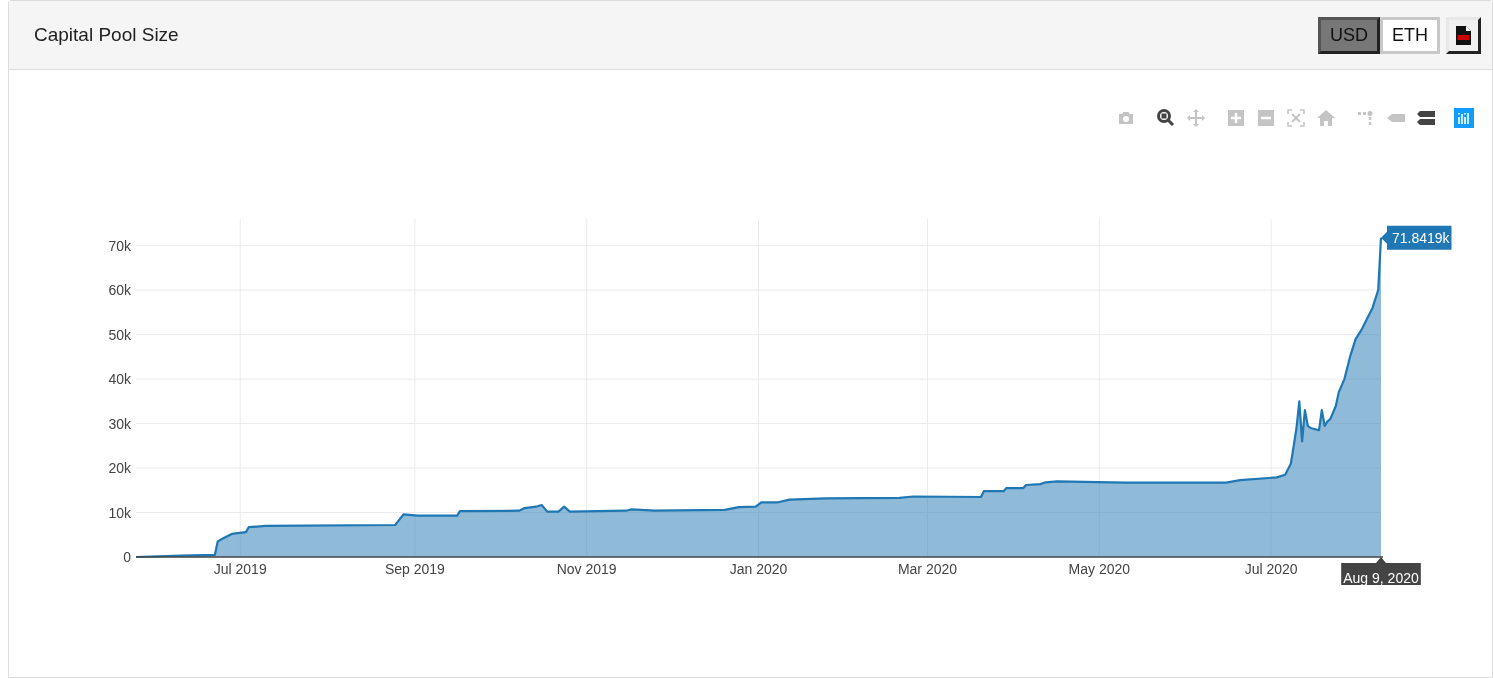 This screenshot has height=678, width=1493. Describe the element at coordinates (1326, 118) in the screenshot. I see `home-icon` at that location.